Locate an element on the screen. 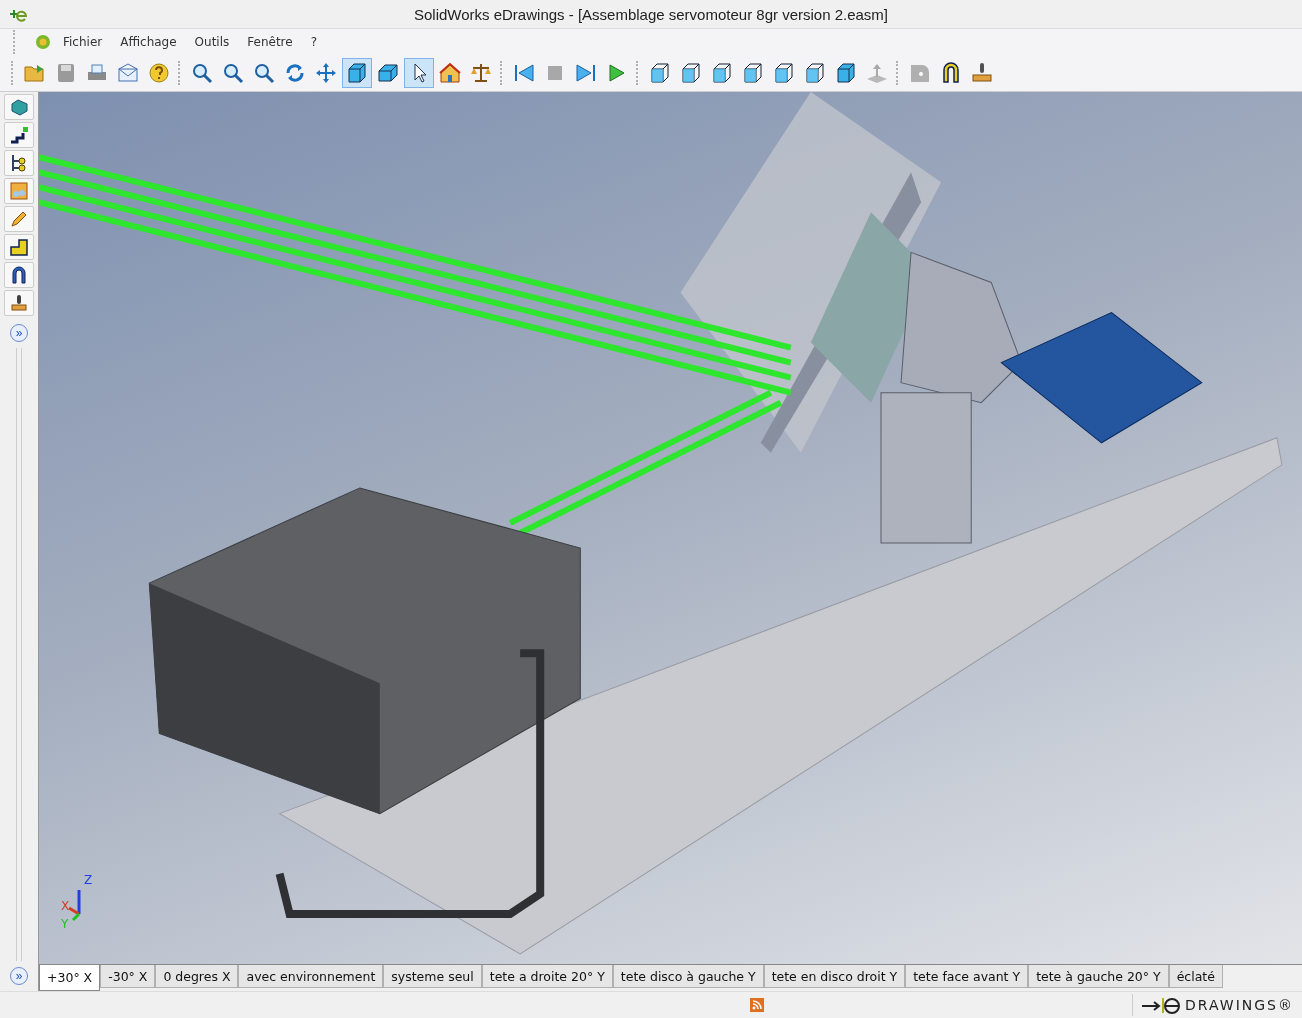 The image size is (1302, 1018). axis-label: X is located at coordinates (65, 906).